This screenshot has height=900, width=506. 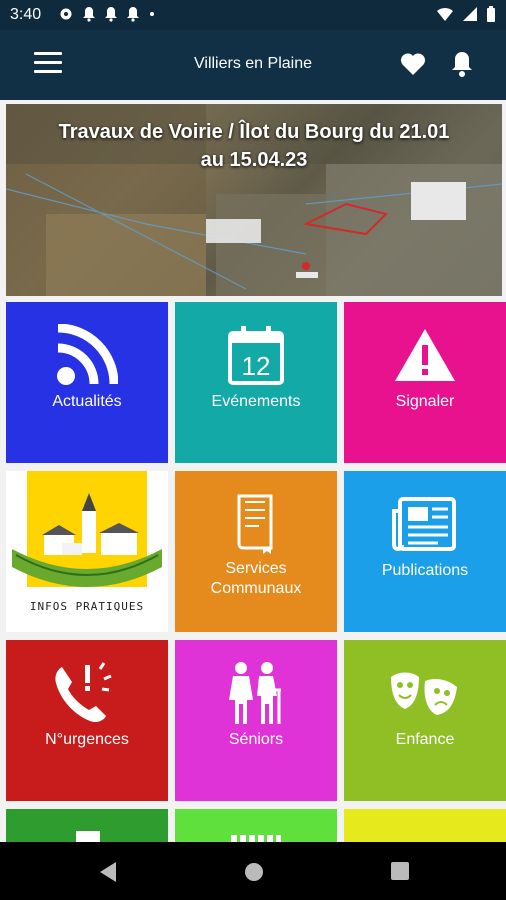 I want to click on system-nav-bar, so click(x=253, y=871).